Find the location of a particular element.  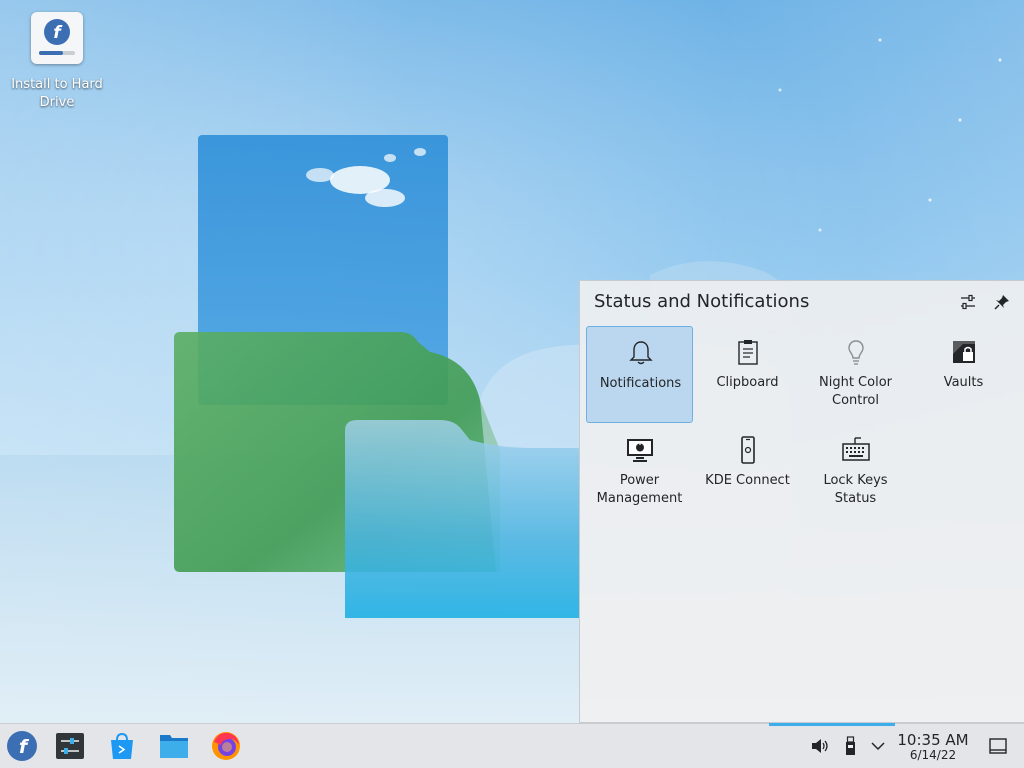

fedora-logo-icon: f is located at coordinates (22, 746).